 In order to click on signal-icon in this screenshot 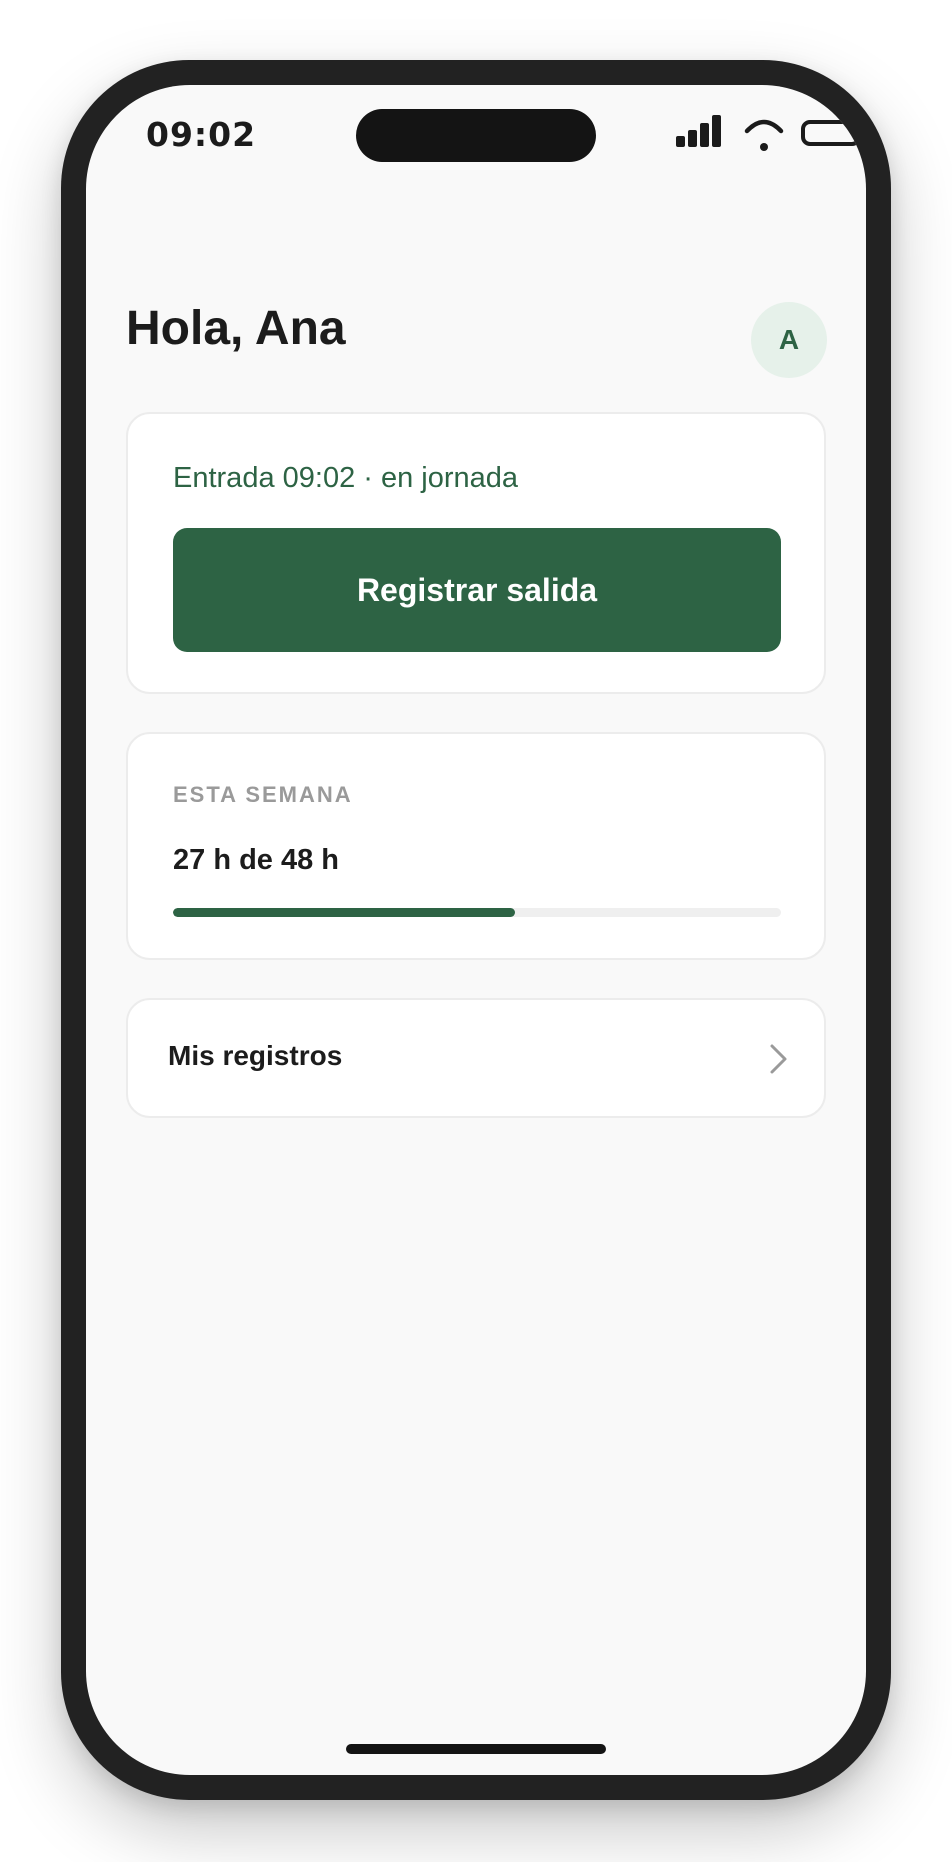, I will do `click(704, 131)`.